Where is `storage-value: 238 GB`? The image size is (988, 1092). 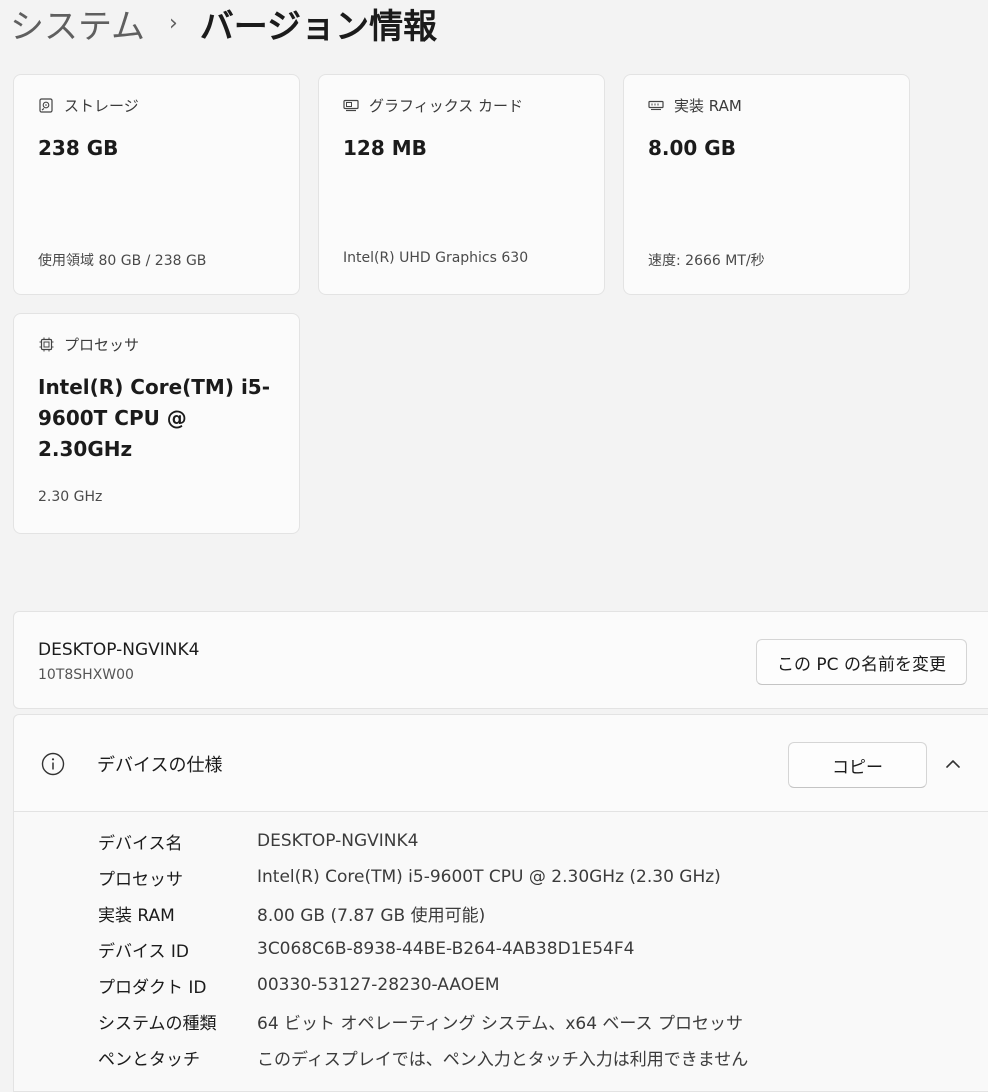
storage-value: 238 GB is located at coordinates (78, 148).